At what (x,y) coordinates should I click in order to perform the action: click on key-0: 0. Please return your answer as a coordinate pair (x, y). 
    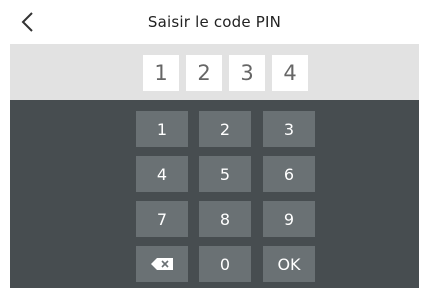
    Looking at the image, I should click on (225, 264).